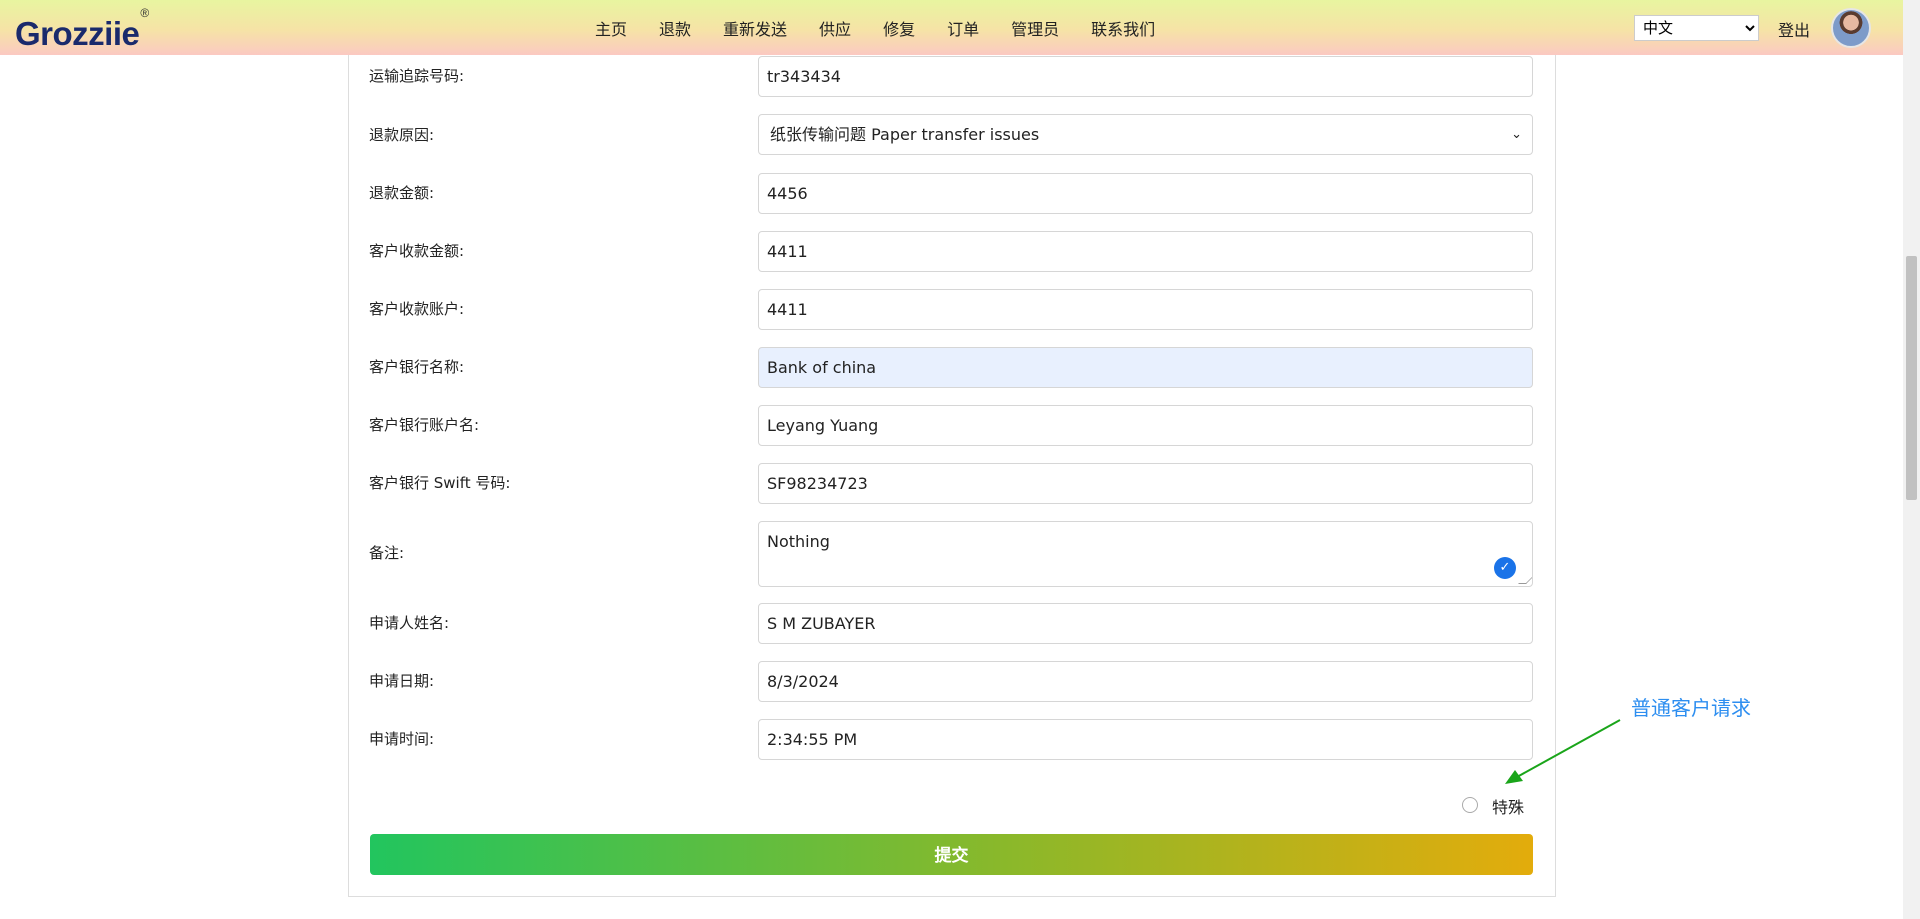  Describe the element at coordinates (417, 367) in the screenshot. I see `bank-name-label: 客户银行名称:` at that location.